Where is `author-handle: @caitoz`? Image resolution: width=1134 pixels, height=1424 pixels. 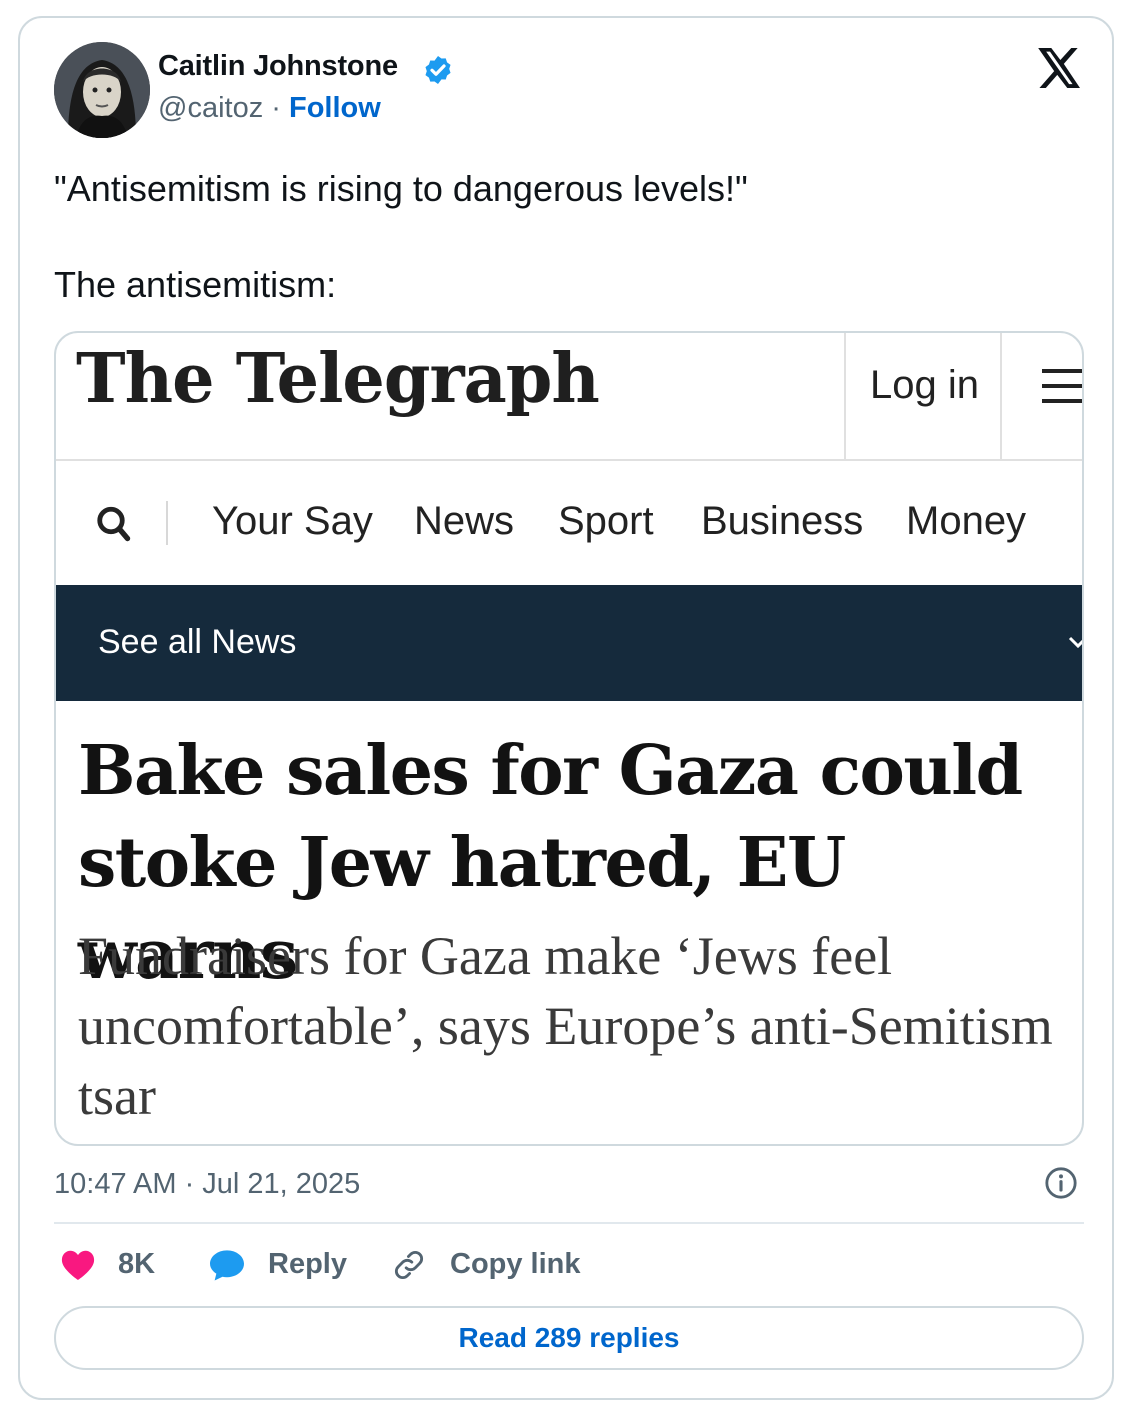 author-handle: @caitoz is located at coordinates (210, 108).